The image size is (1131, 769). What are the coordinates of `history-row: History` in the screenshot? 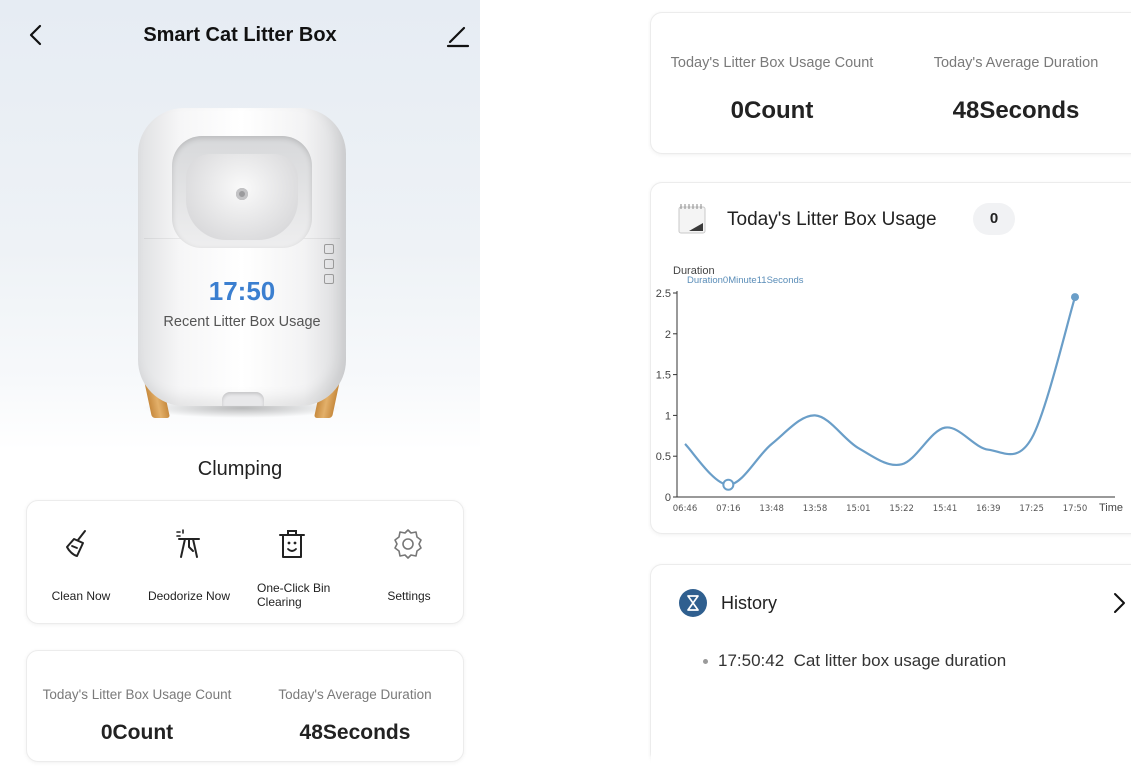 It's located at (891, 603).